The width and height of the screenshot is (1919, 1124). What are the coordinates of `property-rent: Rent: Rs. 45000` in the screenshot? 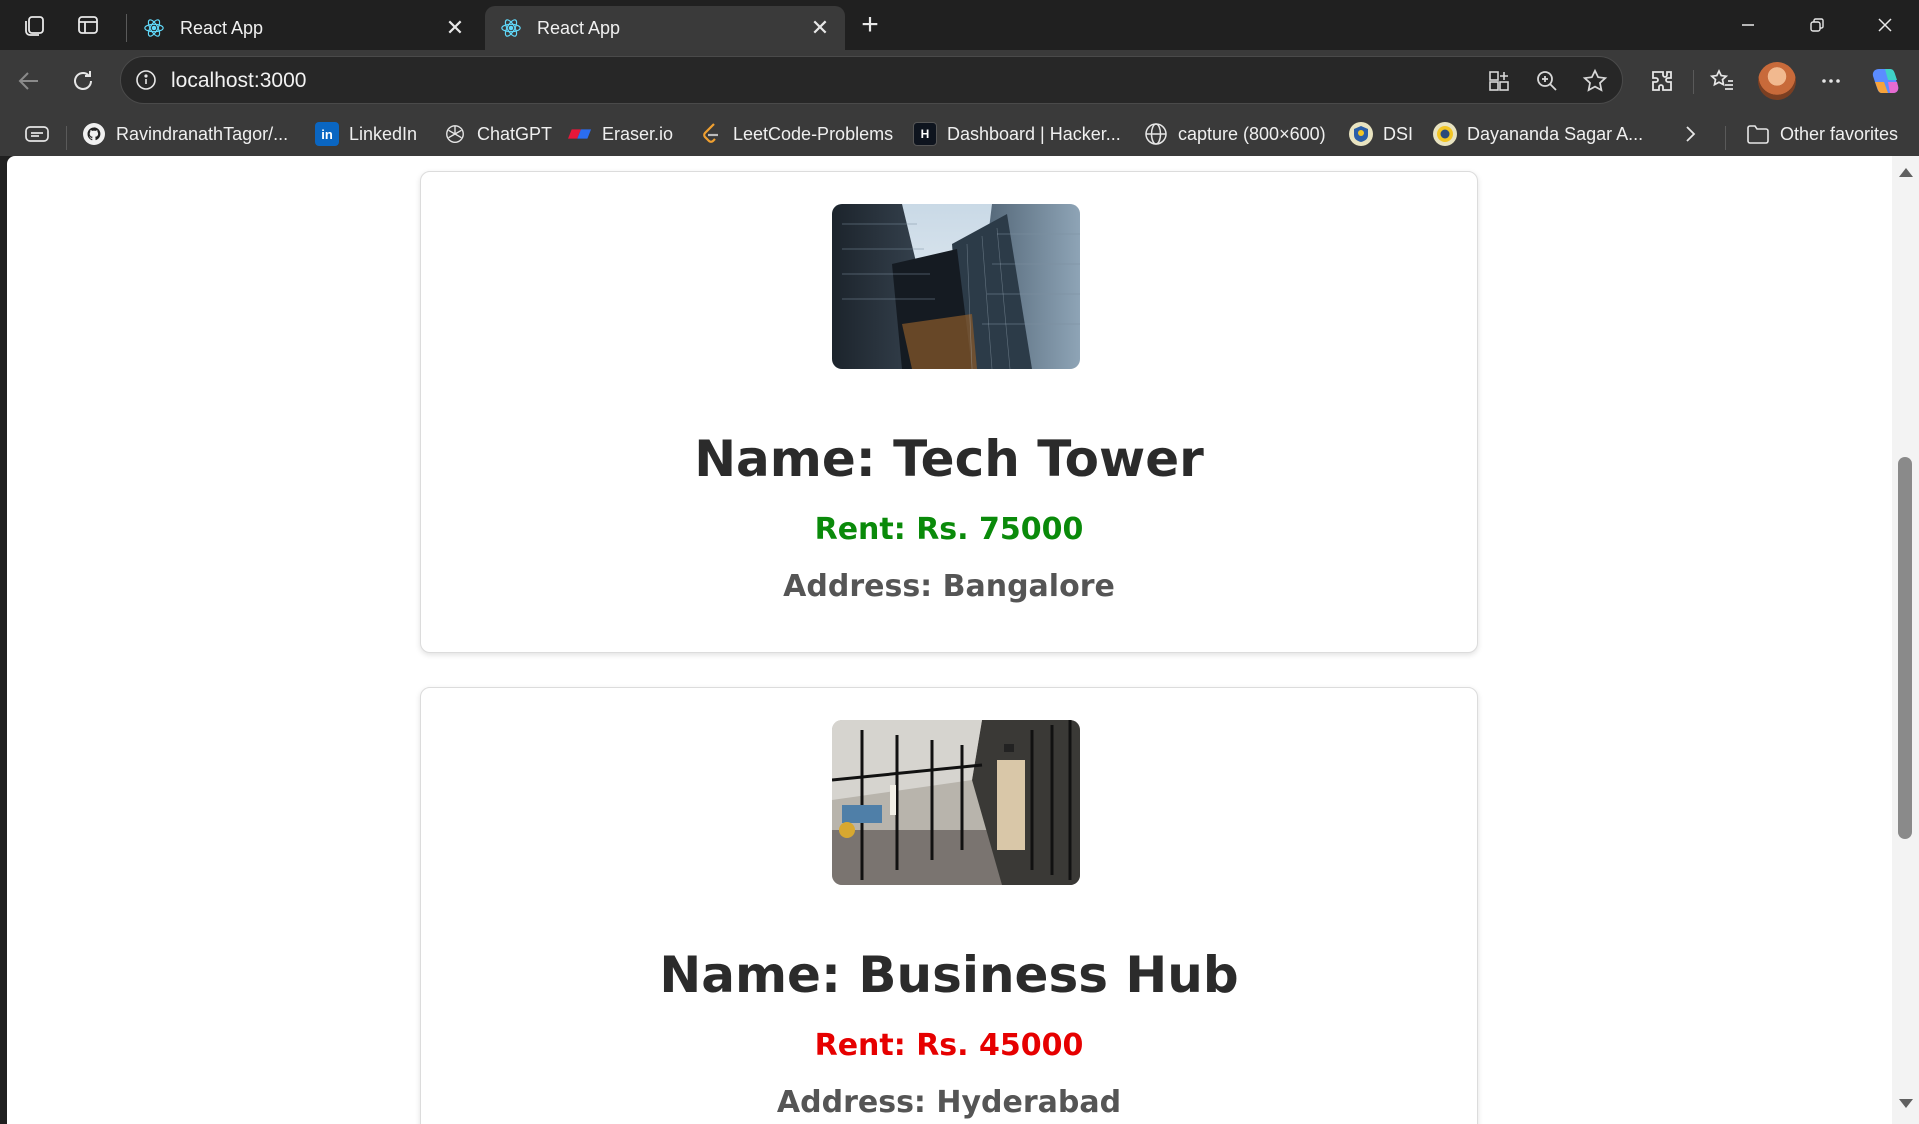 It's located at (949, 1045).